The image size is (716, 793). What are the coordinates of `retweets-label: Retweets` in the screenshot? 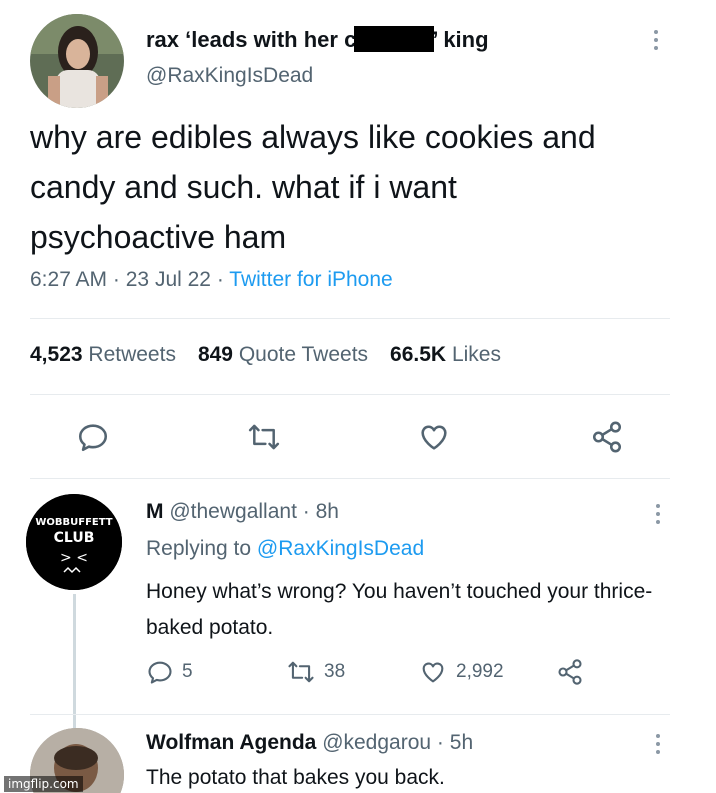 It's located at (132, 354).